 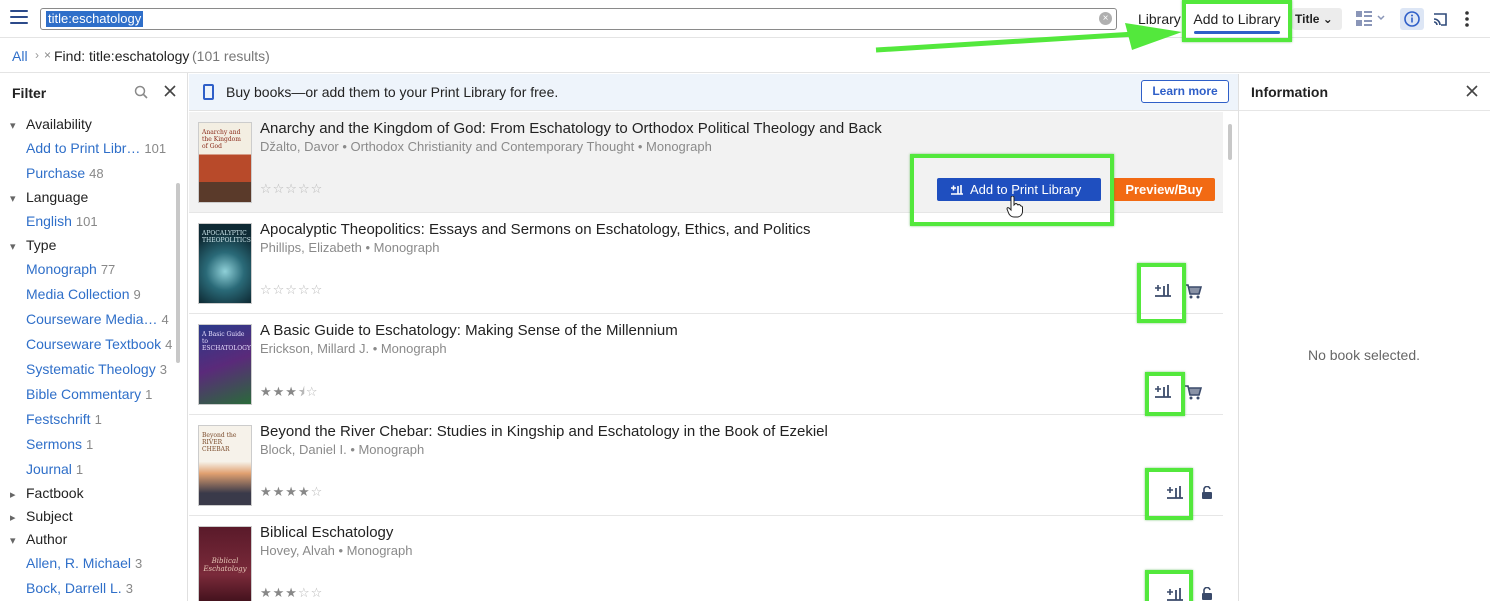 What do you see at coordinates (47, 55) in the screenshot?
I see `remove-find-icon: ×` at bounding box center [47, 55].